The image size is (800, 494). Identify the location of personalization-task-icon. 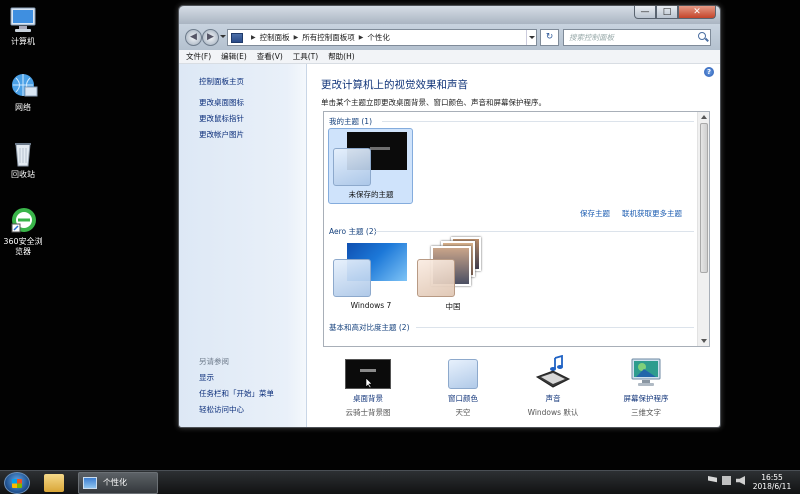
(90, 483).